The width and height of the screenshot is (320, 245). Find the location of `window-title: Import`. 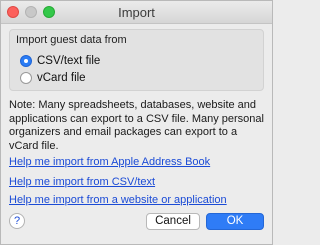

window-title: Import is located at coordinates (136, 12).